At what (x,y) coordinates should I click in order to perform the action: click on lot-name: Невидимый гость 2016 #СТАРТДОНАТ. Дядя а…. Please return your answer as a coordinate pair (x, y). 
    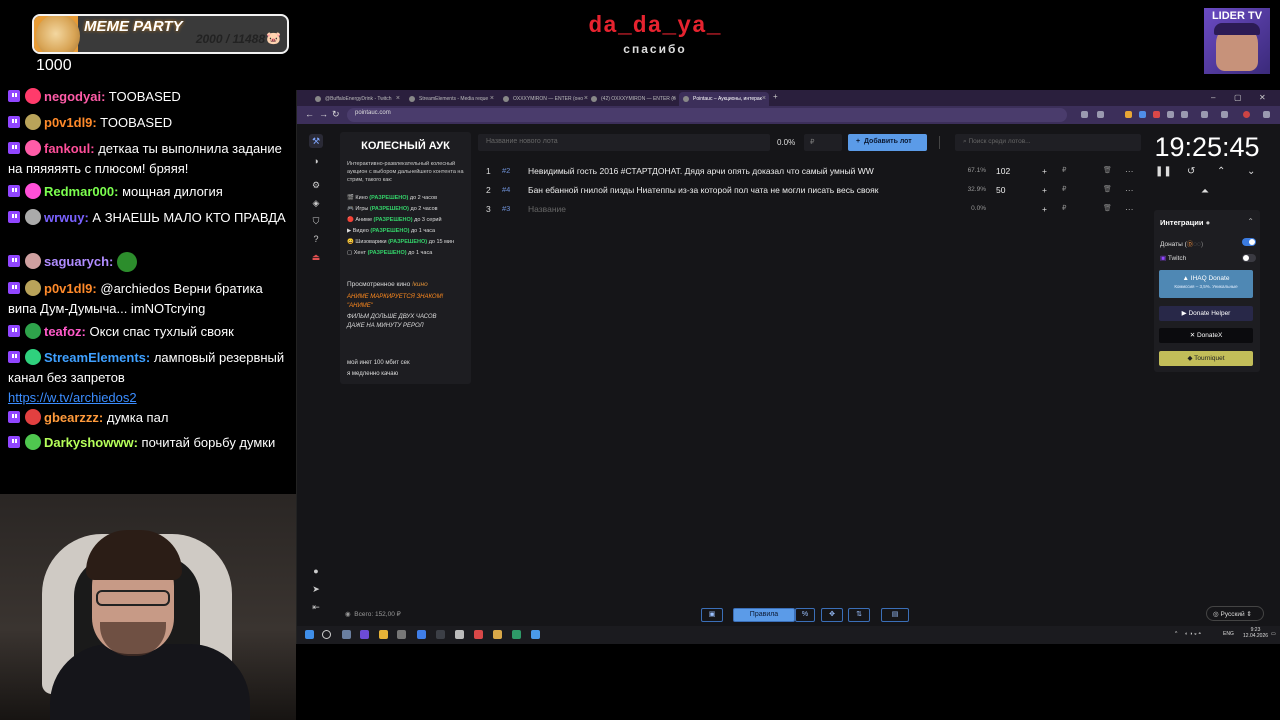
    Looking at the image, I should click on (728, 171).